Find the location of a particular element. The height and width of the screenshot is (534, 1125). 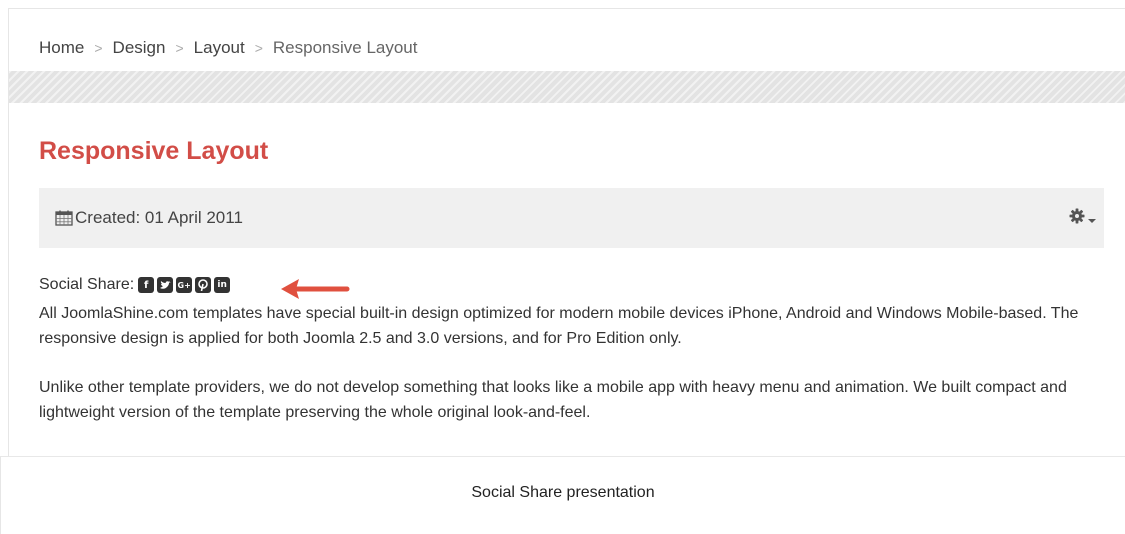

gear-icon is located at coordinates (1077, 218).